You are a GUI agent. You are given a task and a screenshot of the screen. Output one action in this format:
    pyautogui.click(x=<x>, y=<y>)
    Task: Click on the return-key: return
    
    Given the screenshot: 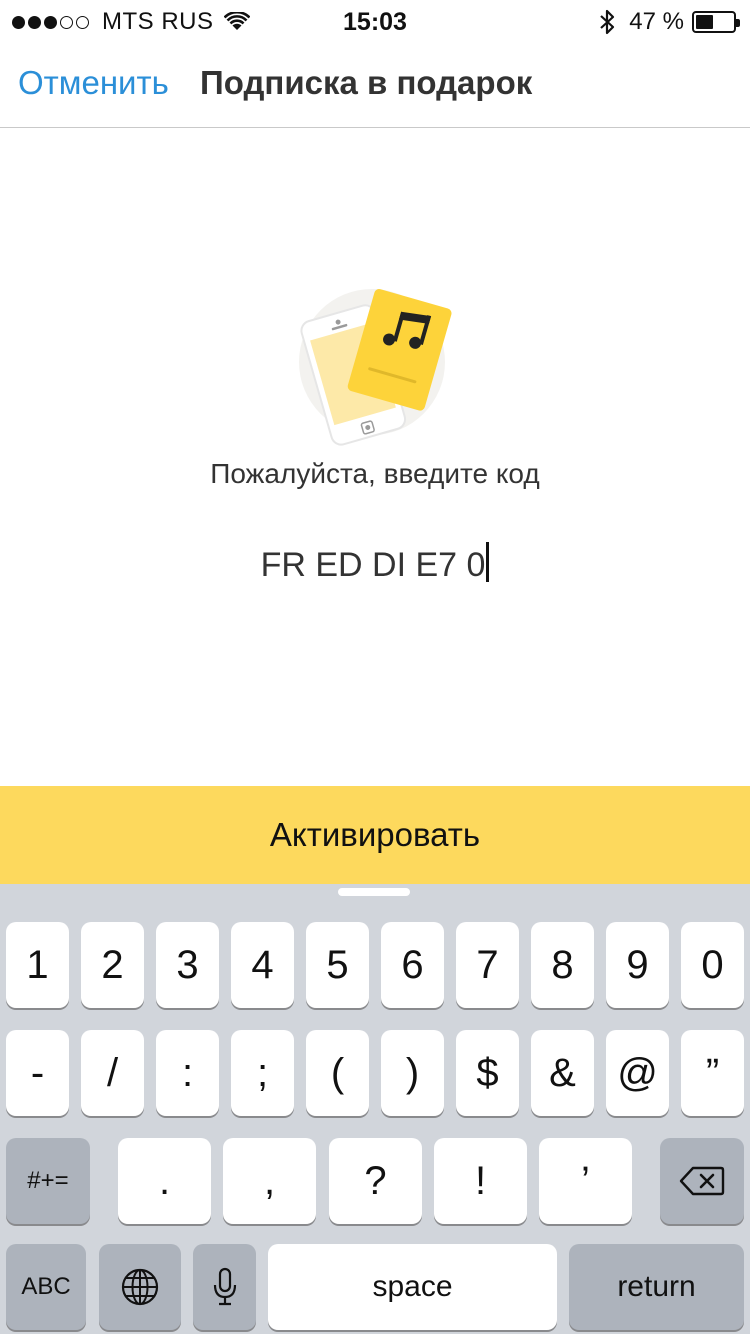 What is the action you would take?
    pyautogui.click(x=656, y=1287)
    